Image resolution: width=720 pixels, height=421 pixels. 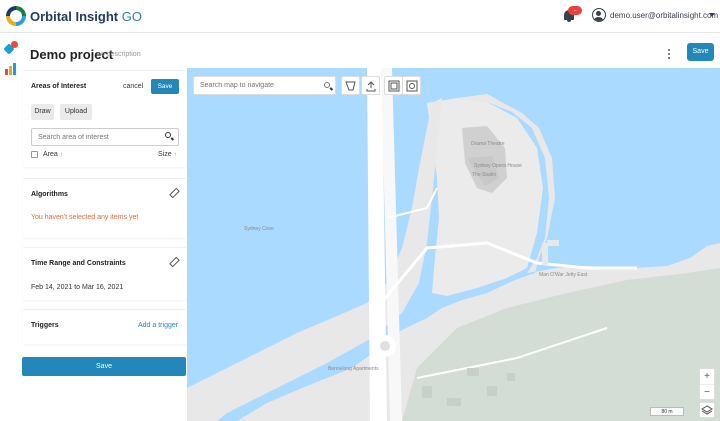 I want to click on roundabout, so click(x=385, y=346).